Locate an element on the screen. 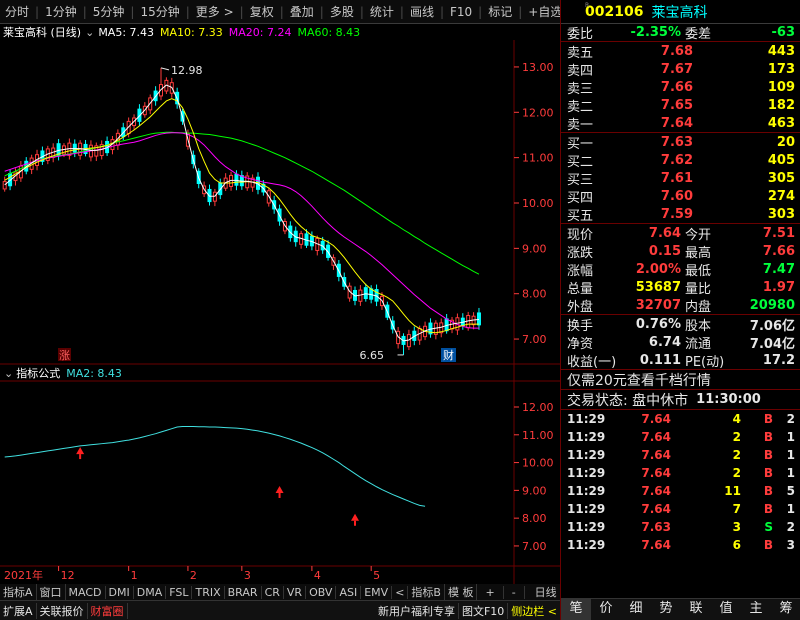  turnover-value: 0.76% is located at coordinates (658, 324).